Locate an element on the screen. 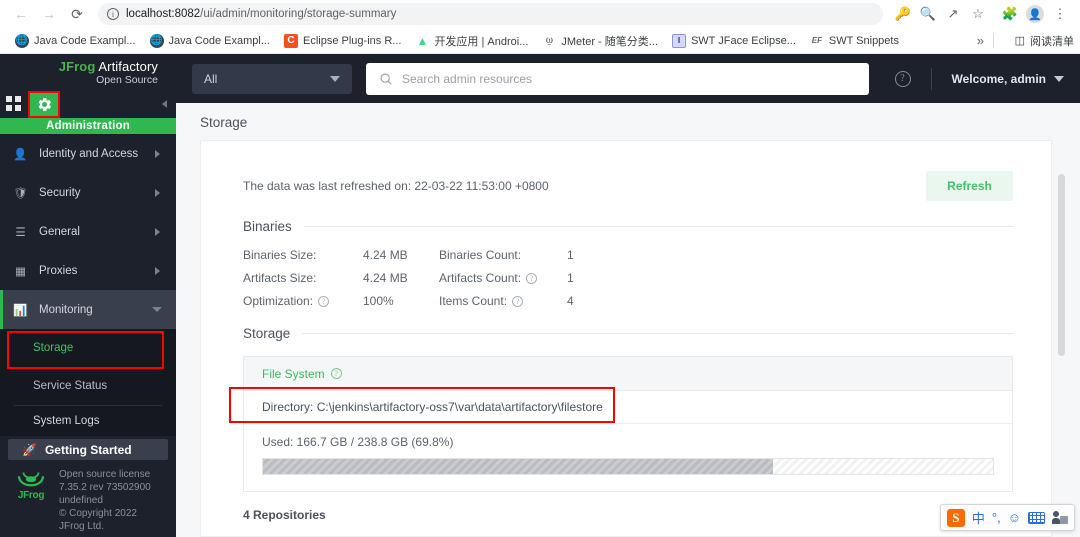 Image resolution: width=1080 pixels, height=537 pixels. section-rule is located at coordinates (658, 226).